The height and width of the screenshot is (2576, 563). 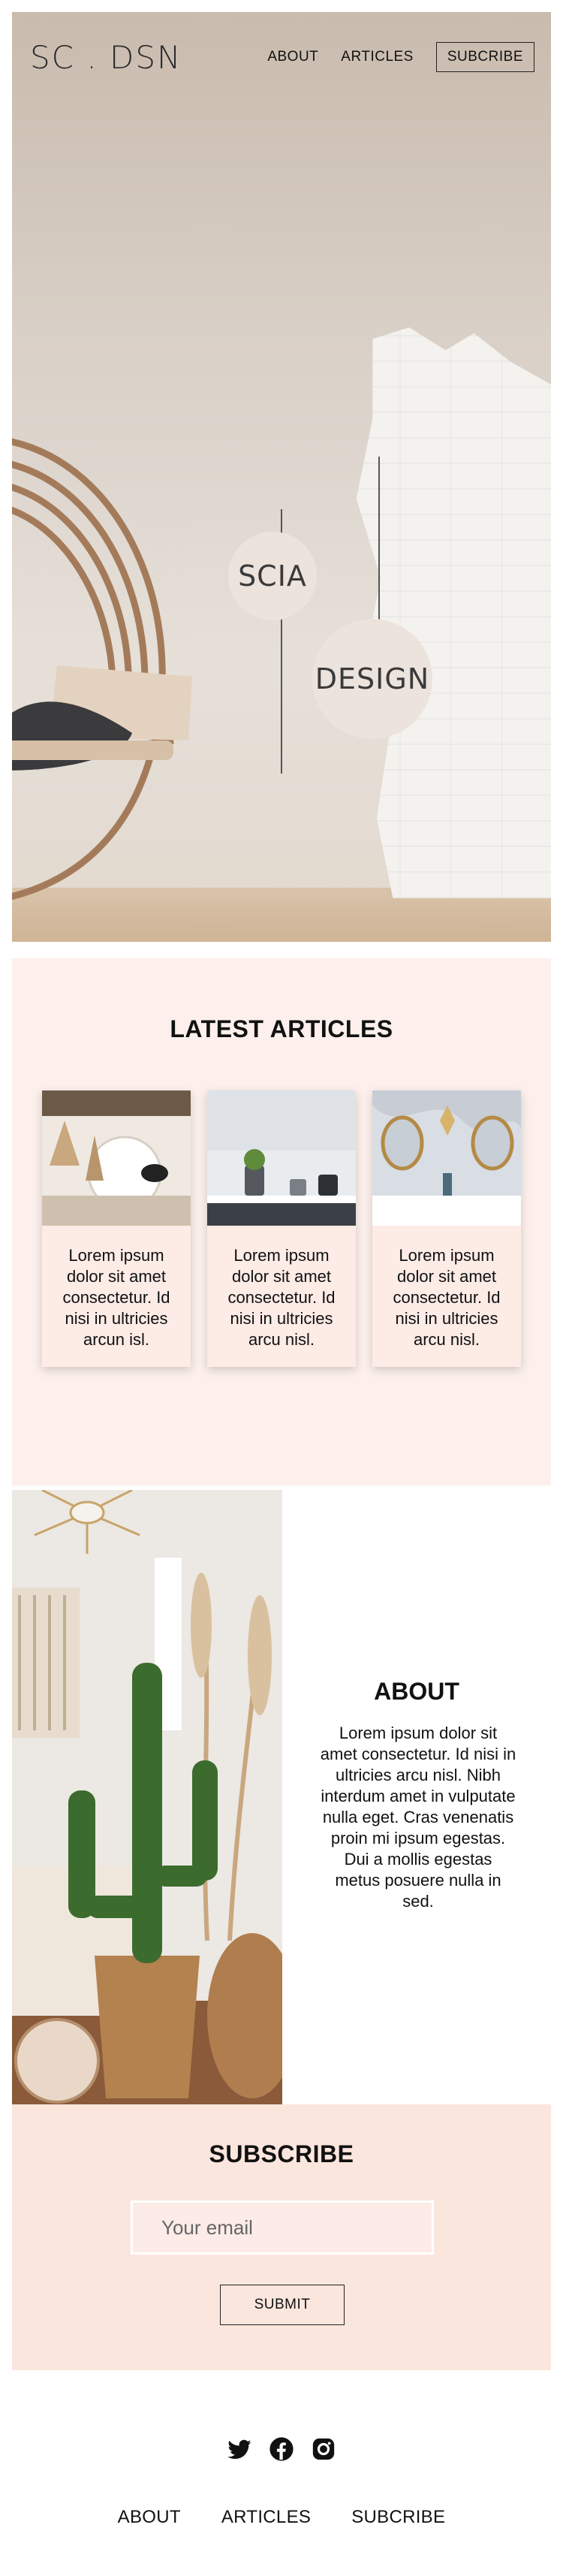 I want to click on submit-button: SUBMIT, so click(x=282, y=2305).